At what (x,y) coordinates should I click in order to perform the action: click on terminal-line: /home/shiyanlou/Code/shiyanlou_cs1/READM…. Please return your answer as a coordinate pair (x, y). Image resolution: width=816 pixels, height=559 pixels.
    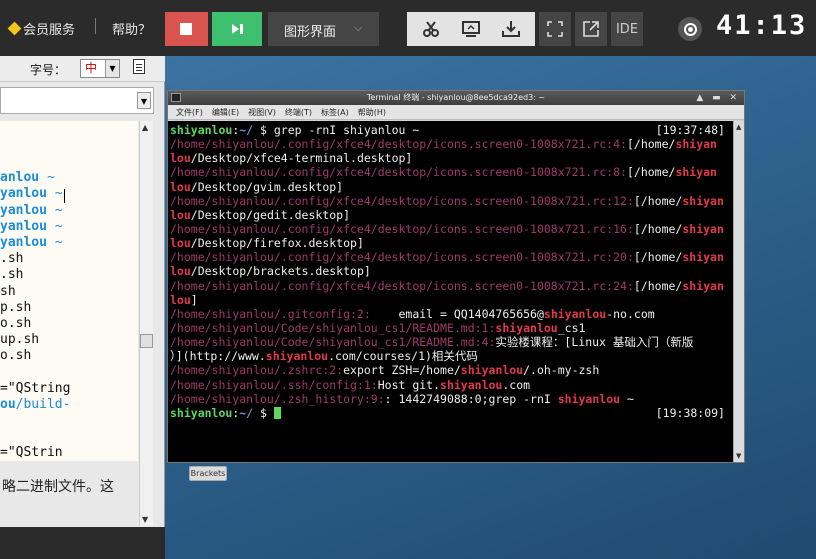
    Looking at the image, I should click on (451, 342).